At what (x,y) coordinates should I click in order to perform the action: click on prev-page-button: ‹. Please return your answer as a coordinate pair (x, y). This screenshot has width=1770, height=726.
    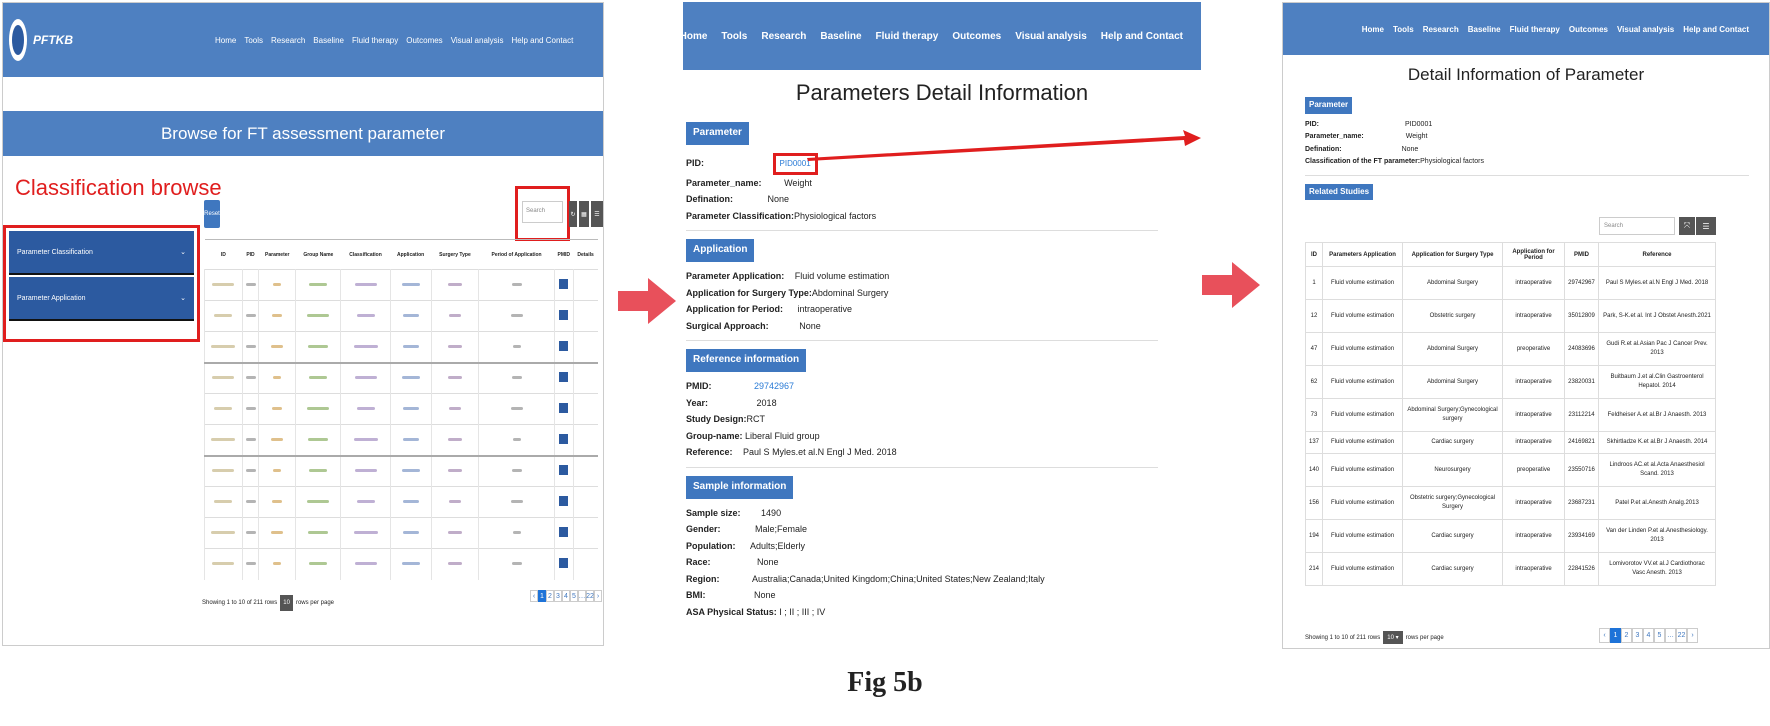
    Looking at the image, I should click on (1604, 635).